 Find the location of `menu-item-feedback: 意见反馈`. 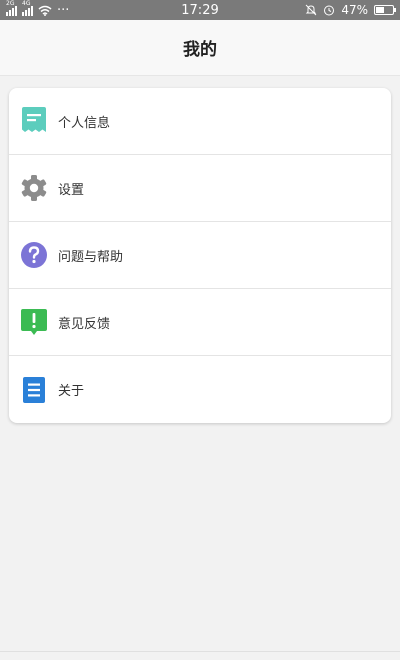

menu-item-feedback: 意见反馈 is located at coordinates (200, 322).